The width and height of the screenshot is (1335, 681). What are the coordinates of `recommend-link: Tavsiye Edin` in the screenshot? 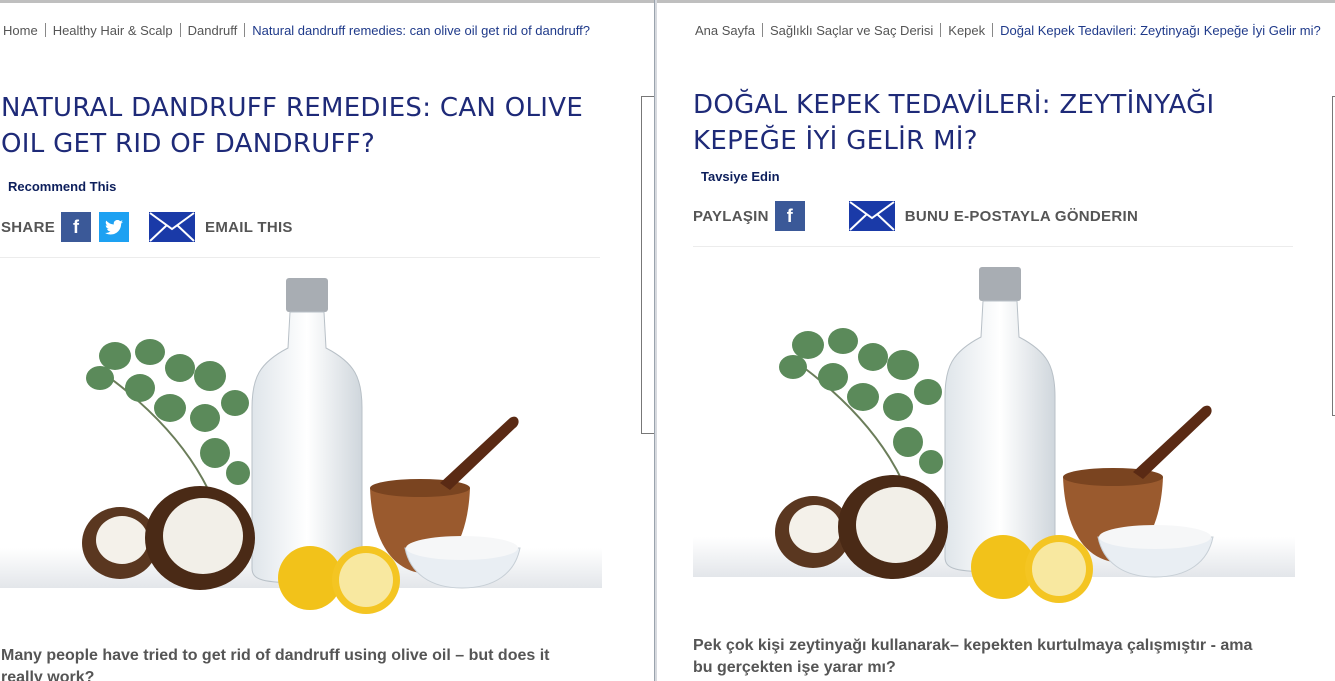 It's located at (740, 176).